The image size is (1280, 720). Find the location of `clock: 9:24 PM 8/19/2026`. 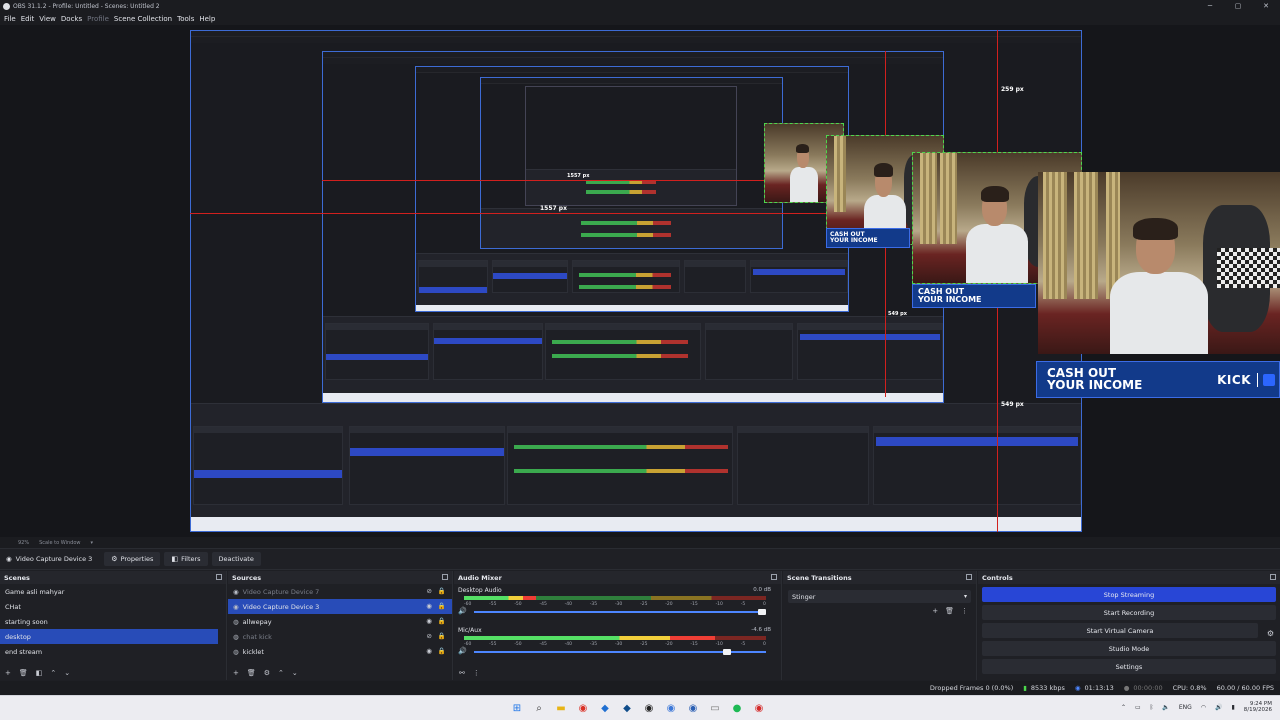

clock: 9:24 PM 8/19/2026 is located at coordinates (1258, 707).